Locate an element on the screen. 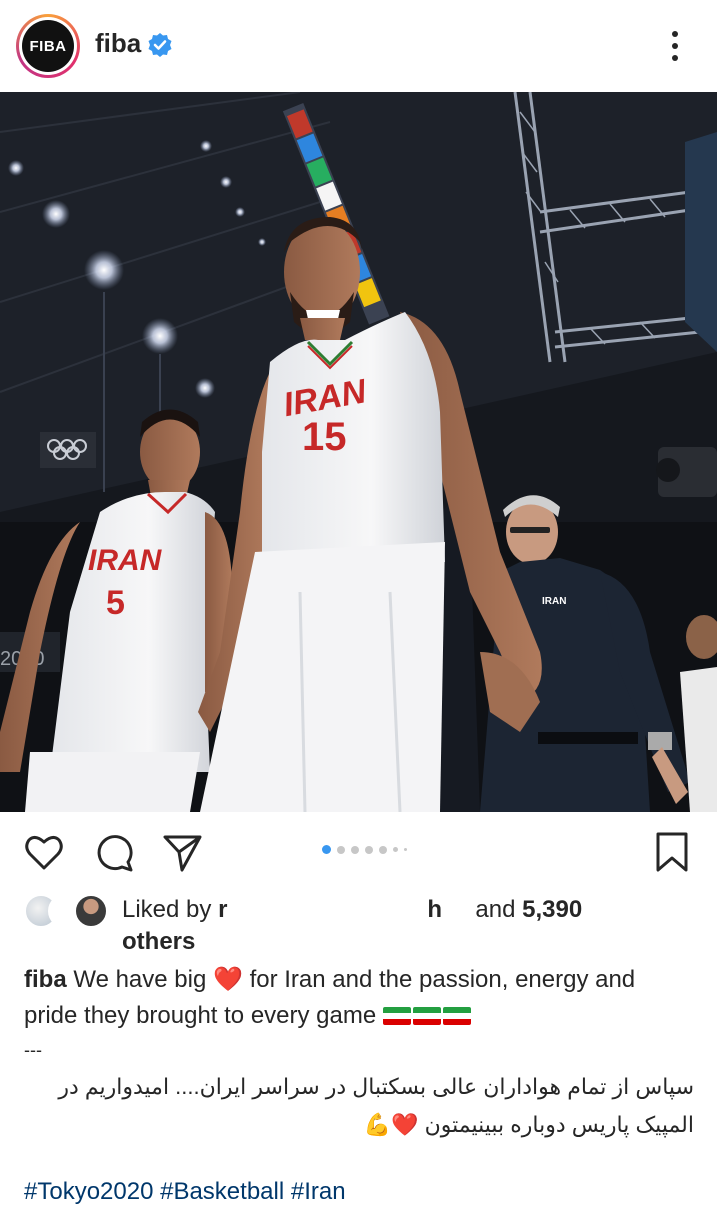 The height and width of the screenshot is (1225, 717). liker-avatar is located at coordinates (91, 911).